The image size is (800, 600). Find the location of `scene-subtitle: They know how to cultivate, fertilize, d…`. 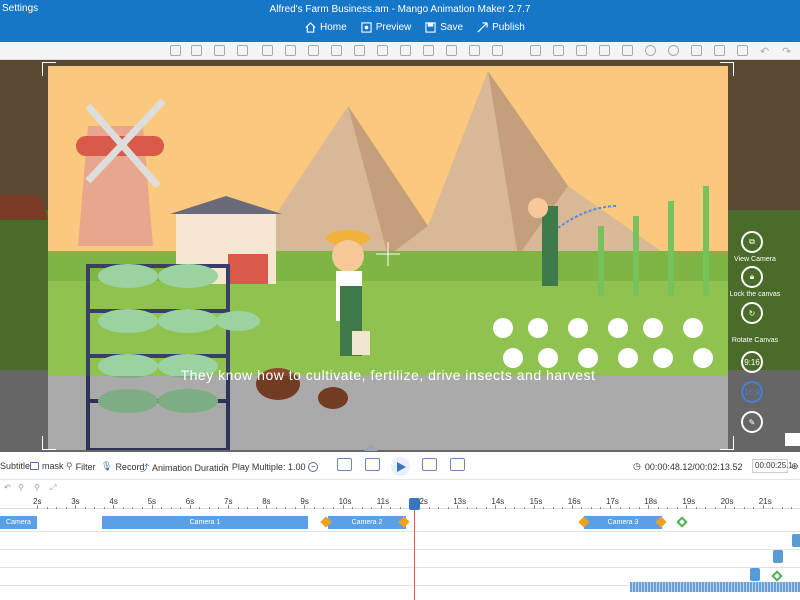

scene-subtitle: They know how to cultivate, fertilize, d… is located at coordinates (388, 375).